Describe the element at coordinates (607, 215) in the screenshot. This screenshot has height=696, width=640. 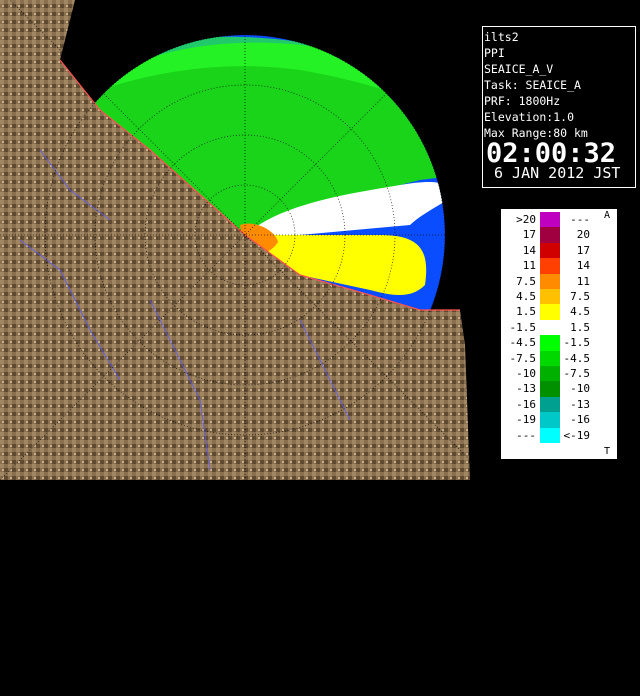
I see `legend-top-marker: A` at that location.